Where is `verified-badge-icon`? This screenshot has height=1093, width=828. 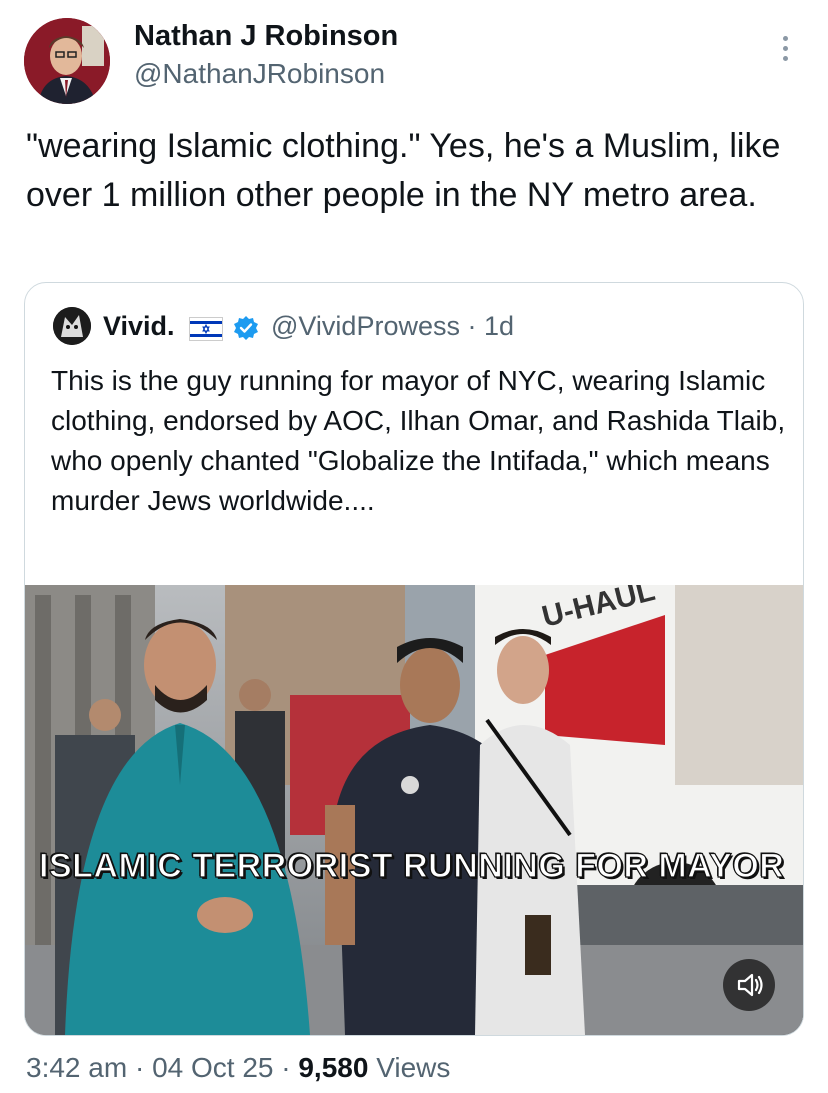 verified-badge-icon is located at coordinates (246, 328).